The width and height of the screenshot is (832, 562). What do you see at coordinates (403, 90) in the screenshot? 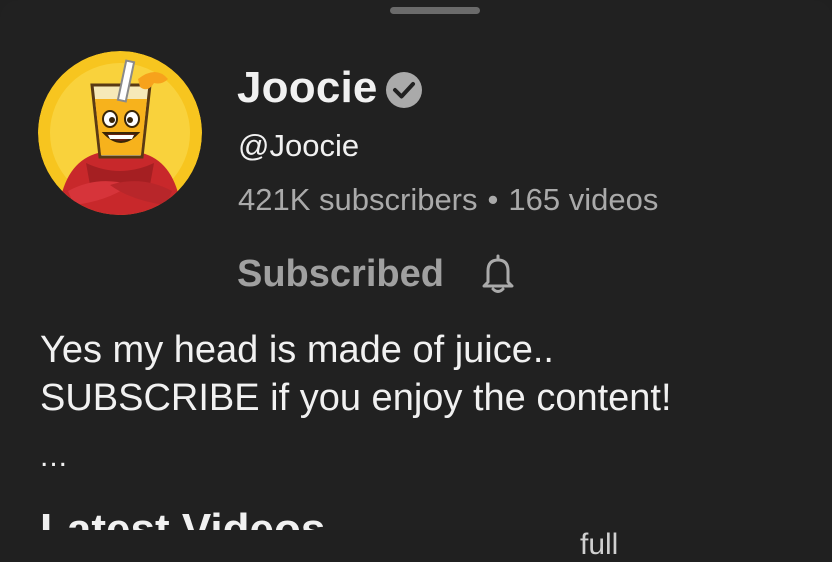
I see `verified-check-icon` at bounding box center [403, 90].